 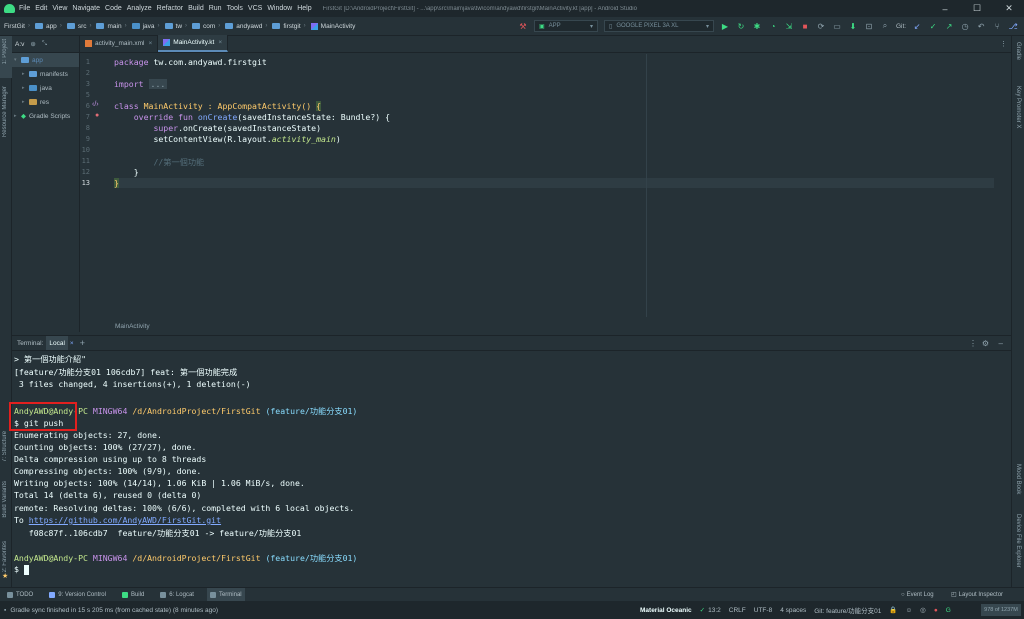 I want to click on breadcrumb-main: main ›, so click(x=112, y=26).